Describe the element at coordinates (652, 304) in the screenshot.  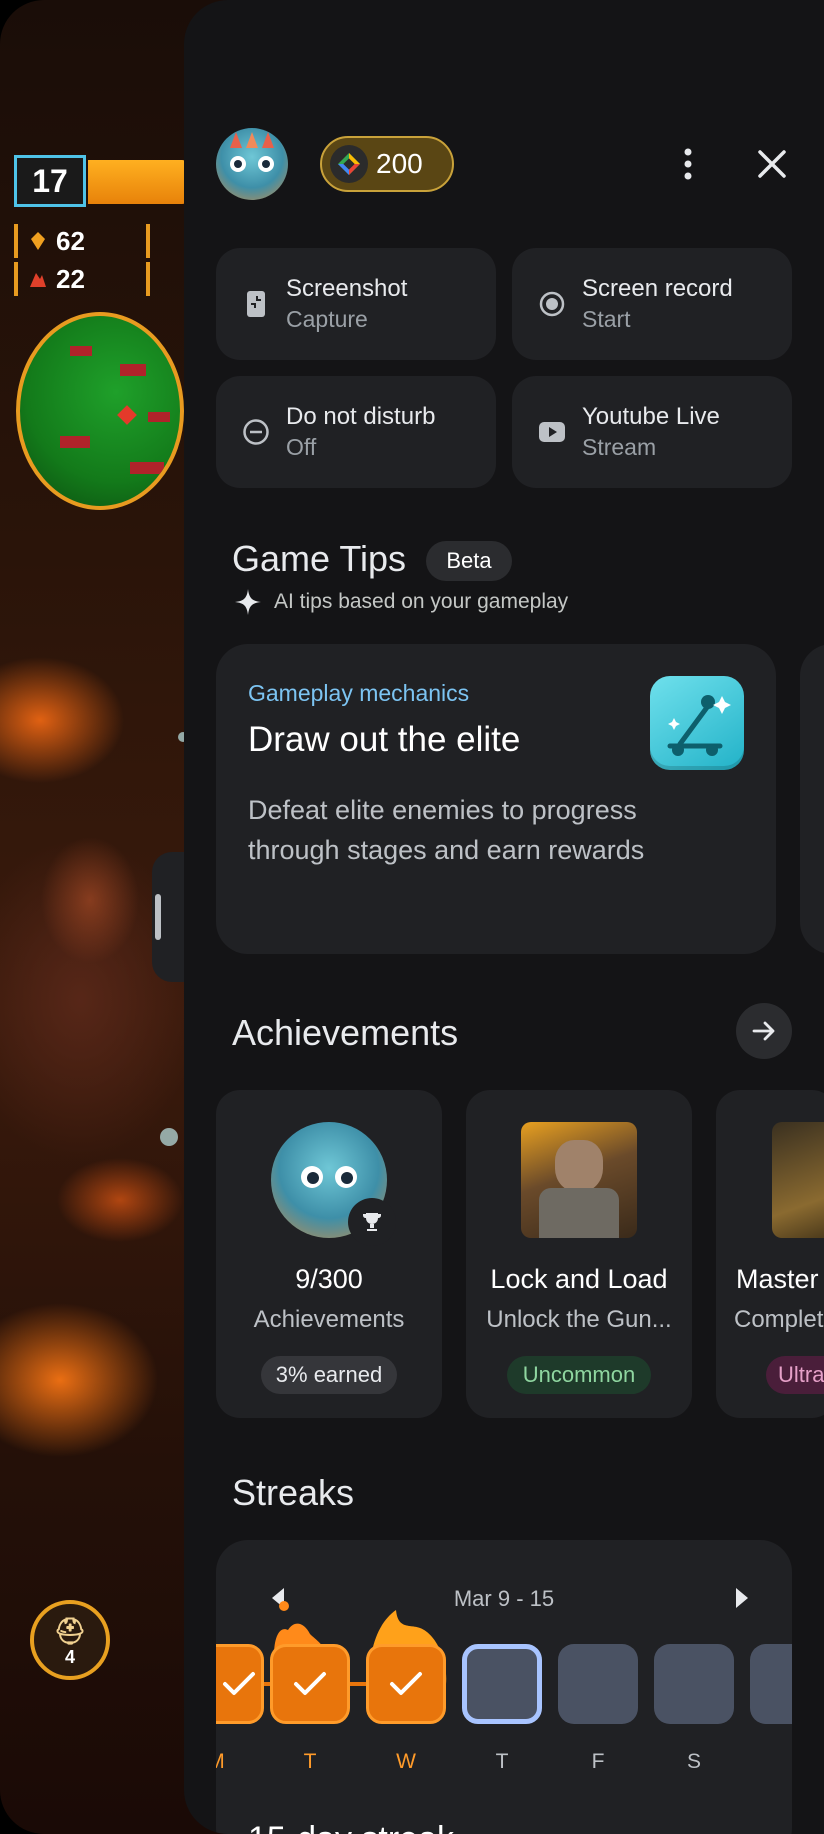
I see `screen-record-tile: Screen record Start` at that location.